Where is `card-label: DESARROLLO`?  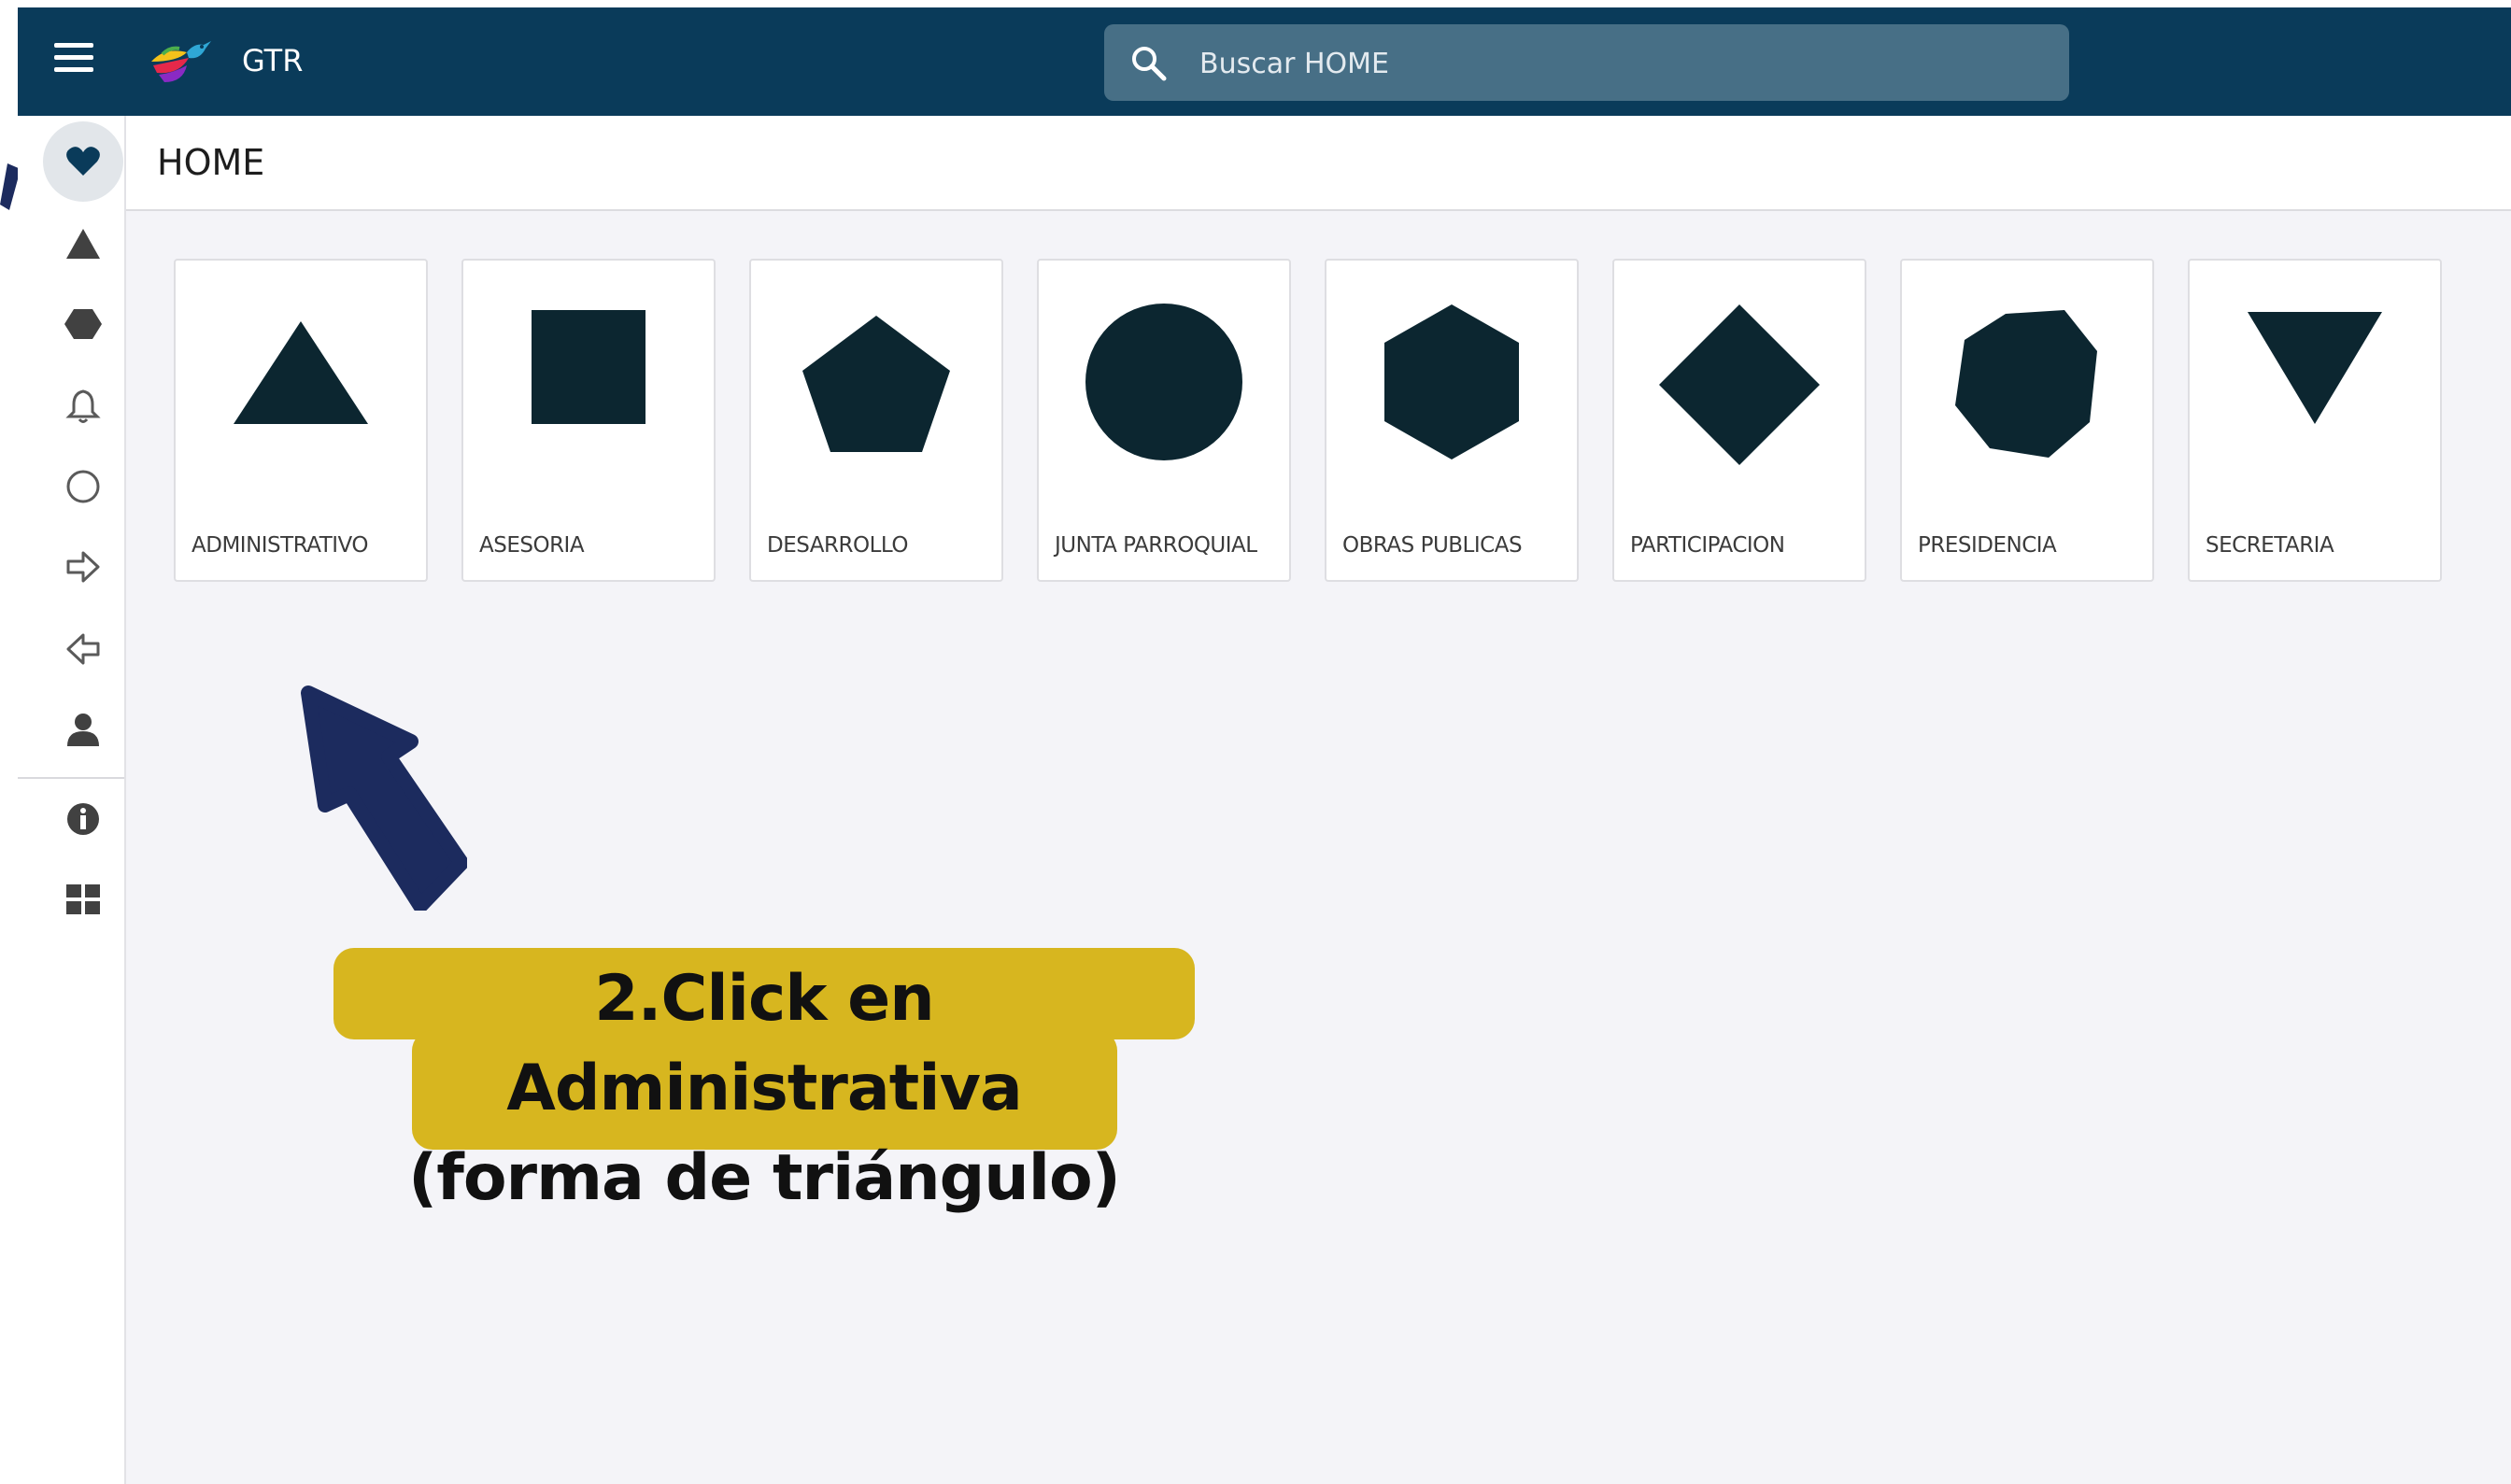
card-label: DESARROLLO is located at coordinates (837, 545).